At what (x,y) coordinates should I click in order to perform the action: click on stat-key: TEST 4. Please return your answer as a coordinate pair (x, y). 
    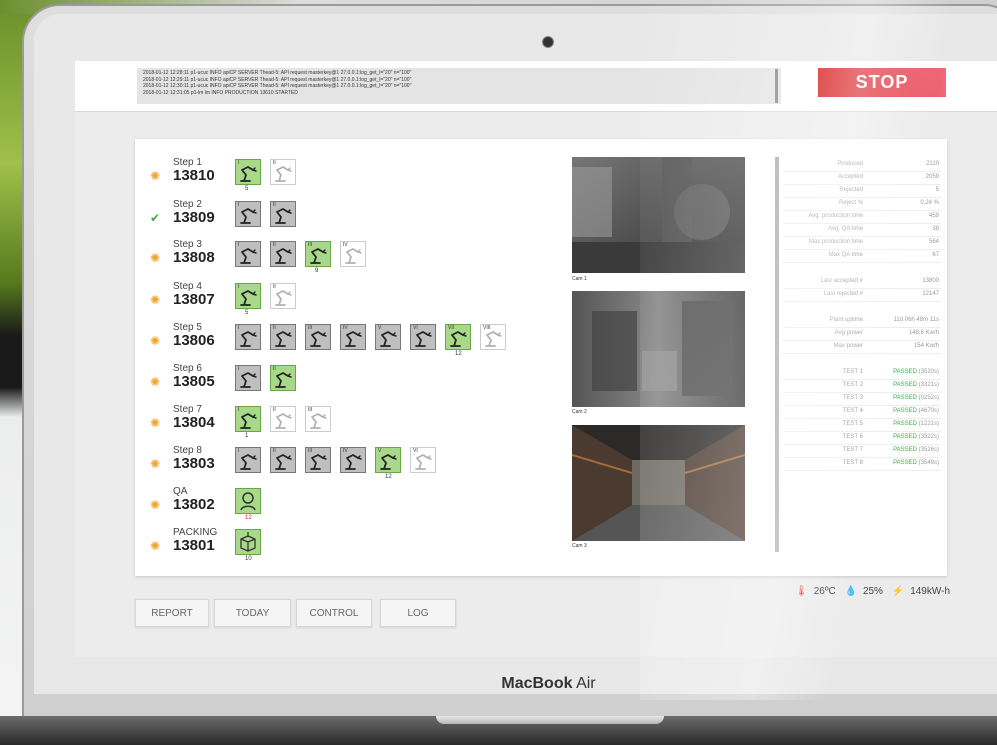
    Looking at the image, I should click on (852, 411).